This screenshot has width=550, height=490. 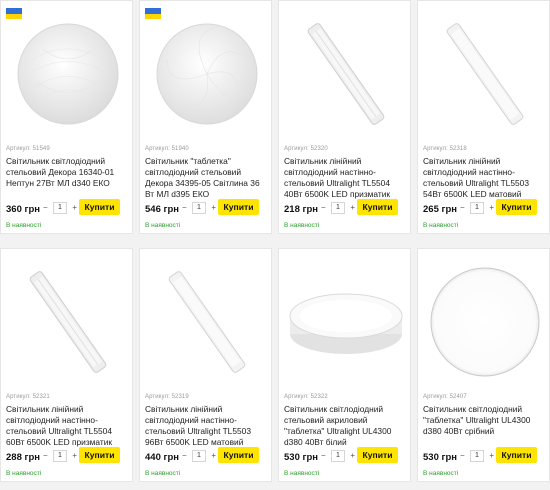 What do you see at coordinates (162, 209) in the screenshot?
I see `product-price: 546 грн` at bounding box center [162, 209].